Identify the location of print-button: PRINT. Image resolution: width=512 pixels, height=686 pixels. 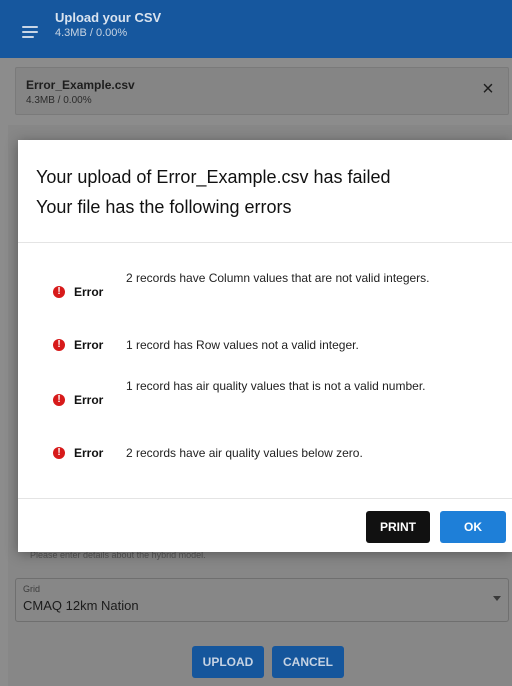
(398, 527).